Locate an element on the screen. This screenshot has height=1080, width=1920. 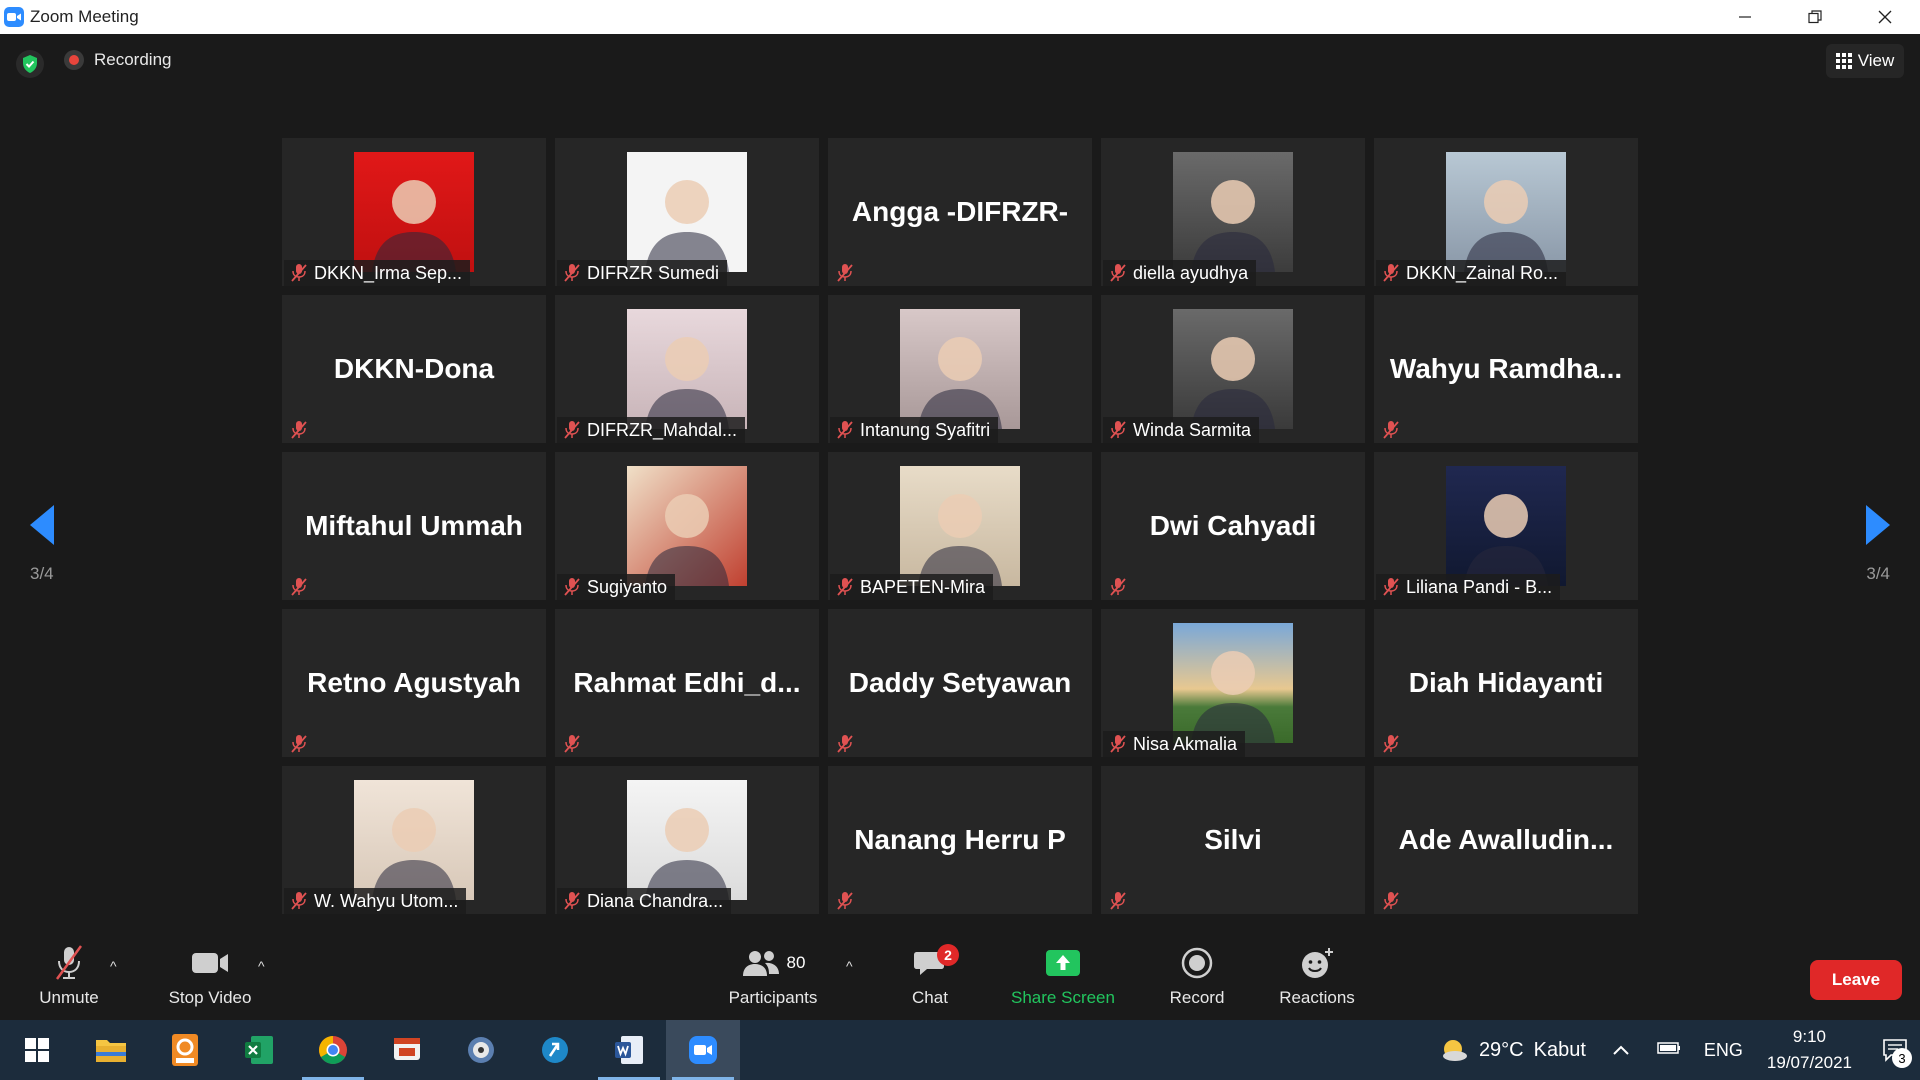
page-indicator-right: 3/4 is located at coordinates (1878, 573).